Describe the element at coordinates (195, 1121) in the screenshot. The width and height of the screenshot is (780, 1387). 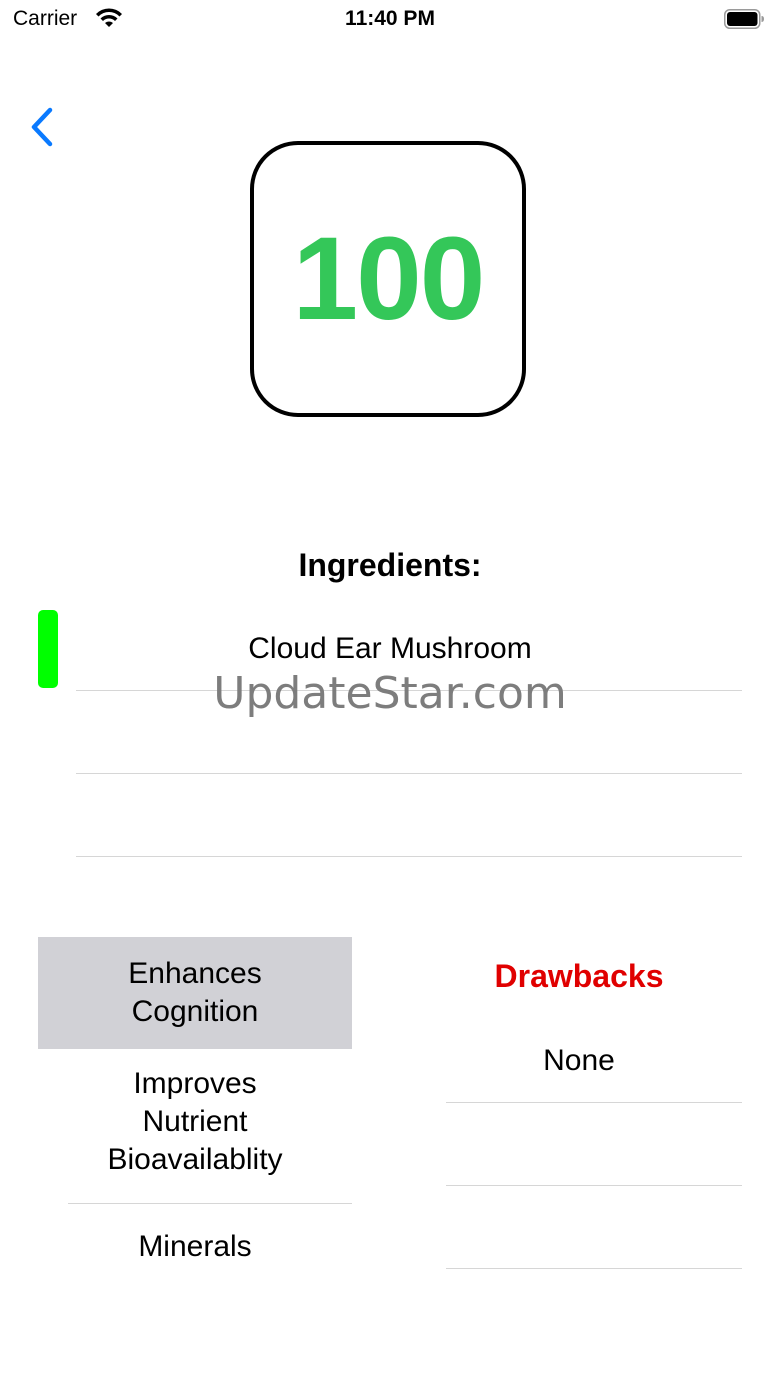
I see `benefit-label: Improves Nutrient Bioavailablity` at that location.